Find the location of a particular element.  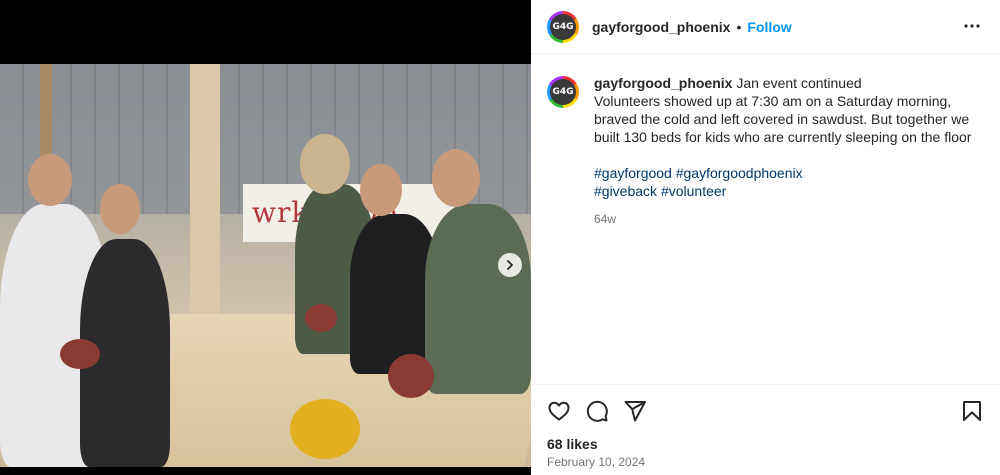

heart-icon is located at coordinates (559, 411).